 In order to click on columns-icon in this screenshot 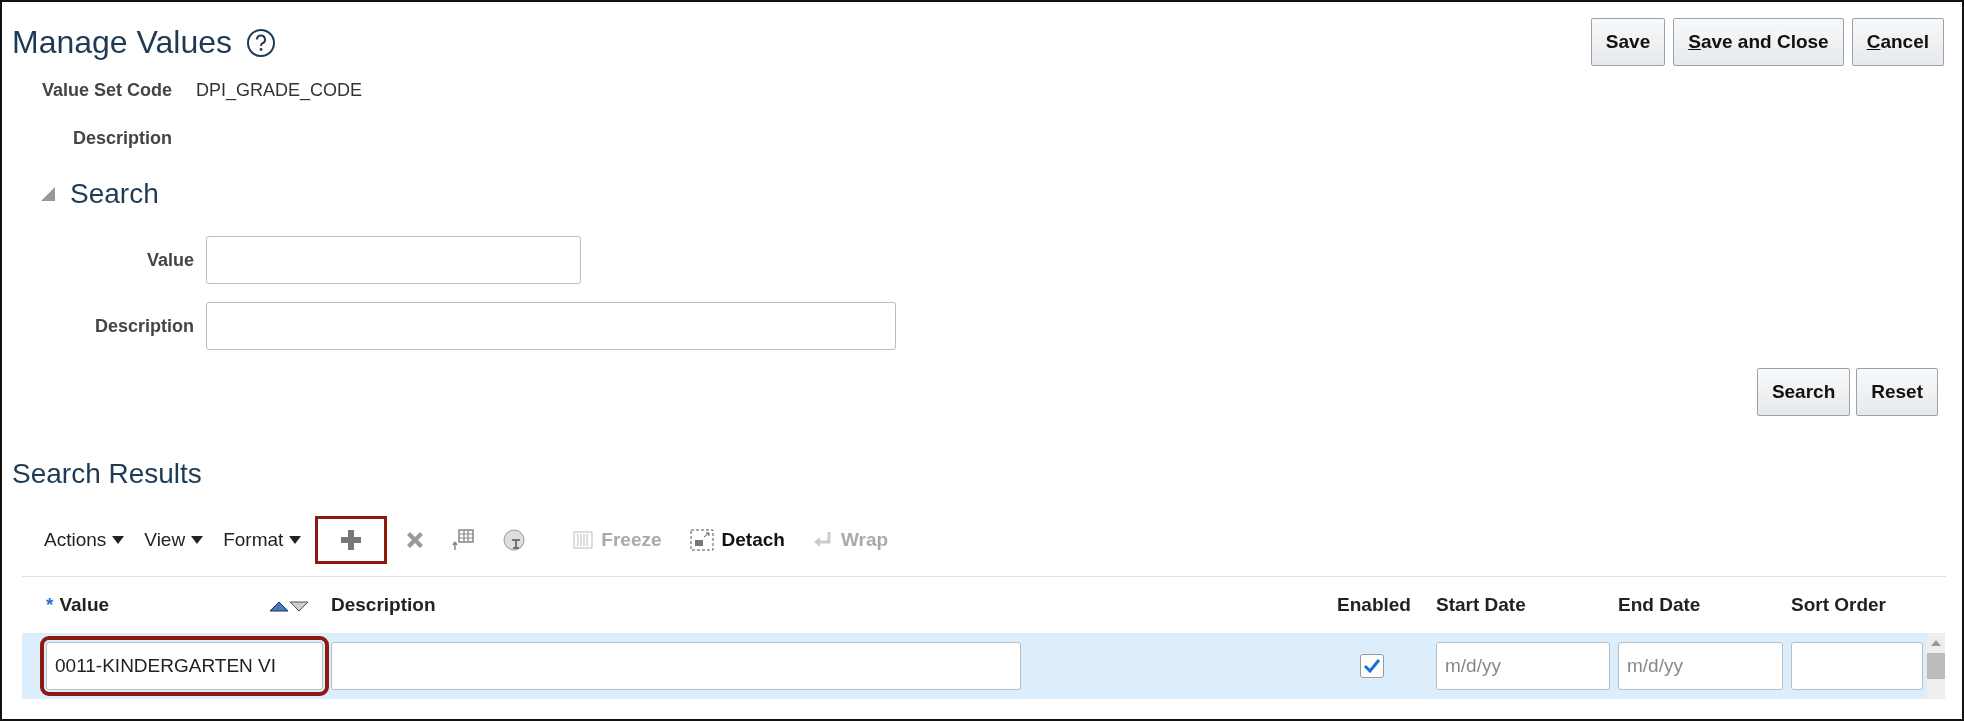, I will do `click(583, 540)`.